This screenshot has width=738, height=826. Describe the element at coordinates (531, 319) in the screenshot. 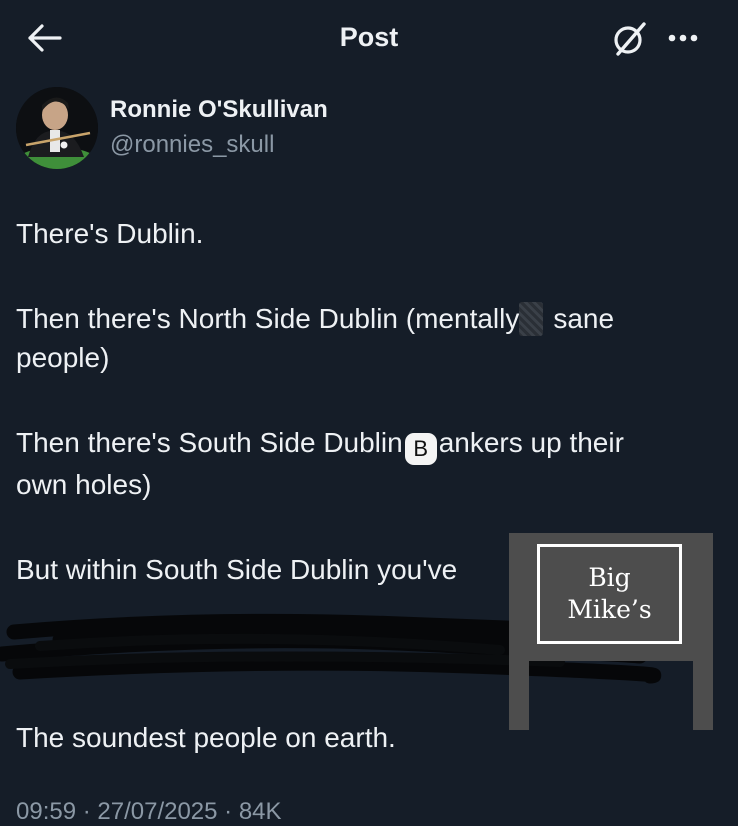

I see `redacted-emoji` at that location.